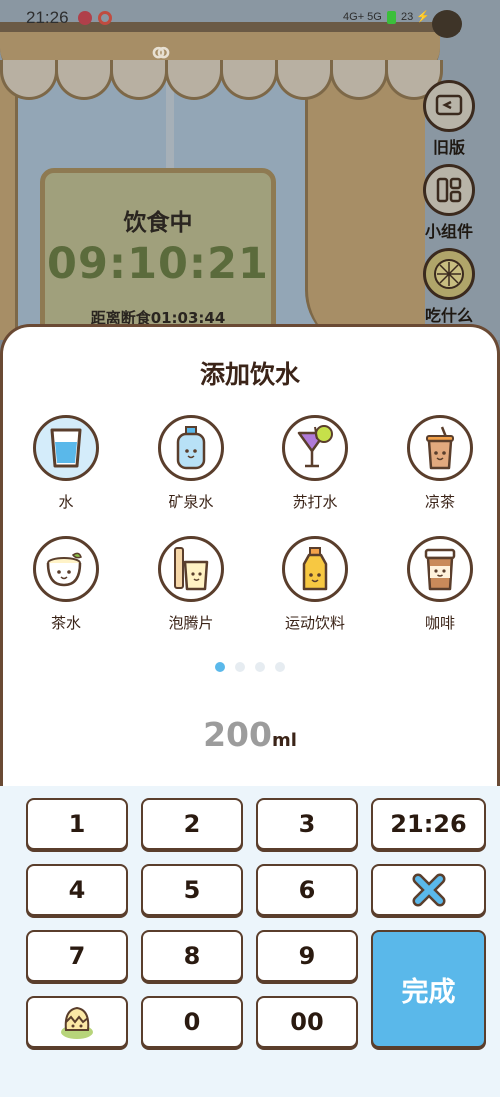 The width and height of the screenshot is (500, 1097). I want to click on back-screen-icon, so click(449, 106).